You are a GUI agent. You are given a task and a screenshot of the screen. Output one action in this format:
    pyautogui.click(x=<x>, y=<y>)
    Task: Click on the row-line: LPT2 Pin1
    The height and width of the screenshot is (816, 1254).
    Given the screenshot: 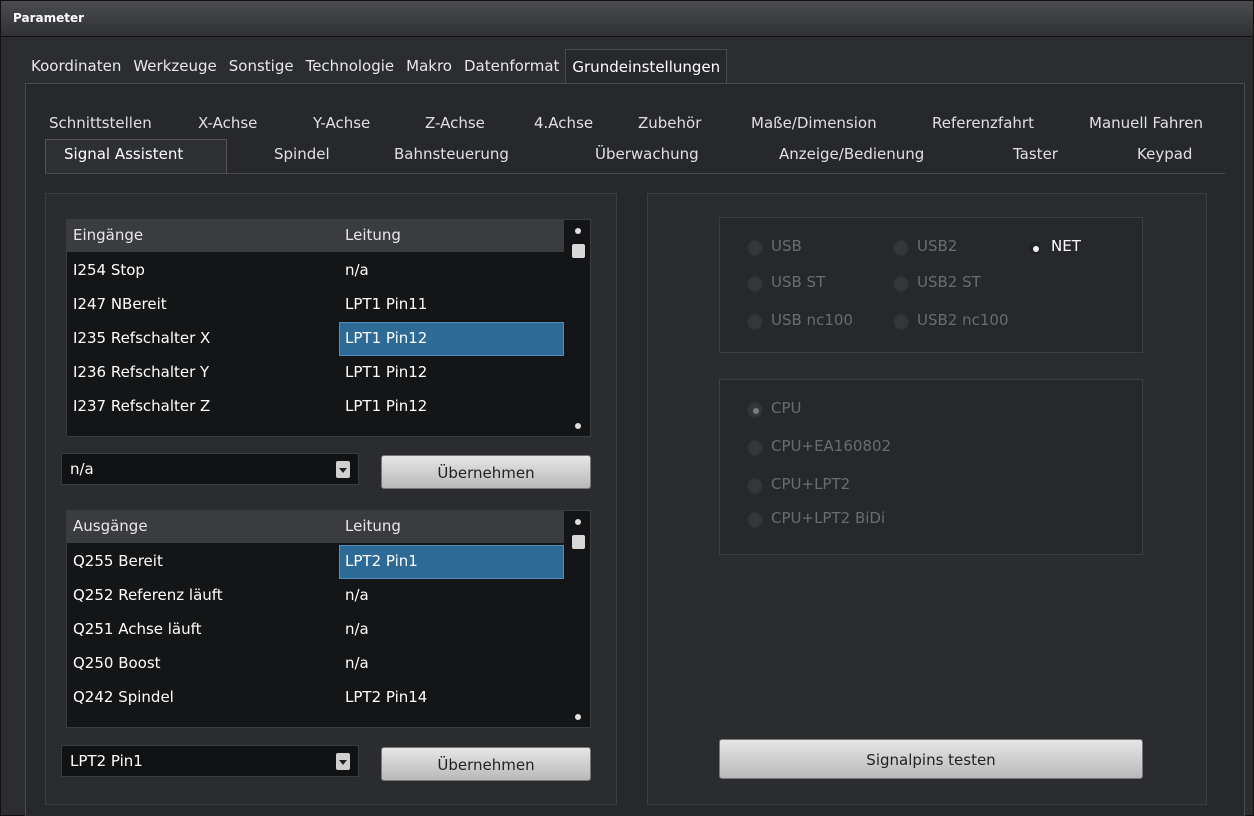 What is the action you would take?
    pyautogui.click(x=381, y=561)
    